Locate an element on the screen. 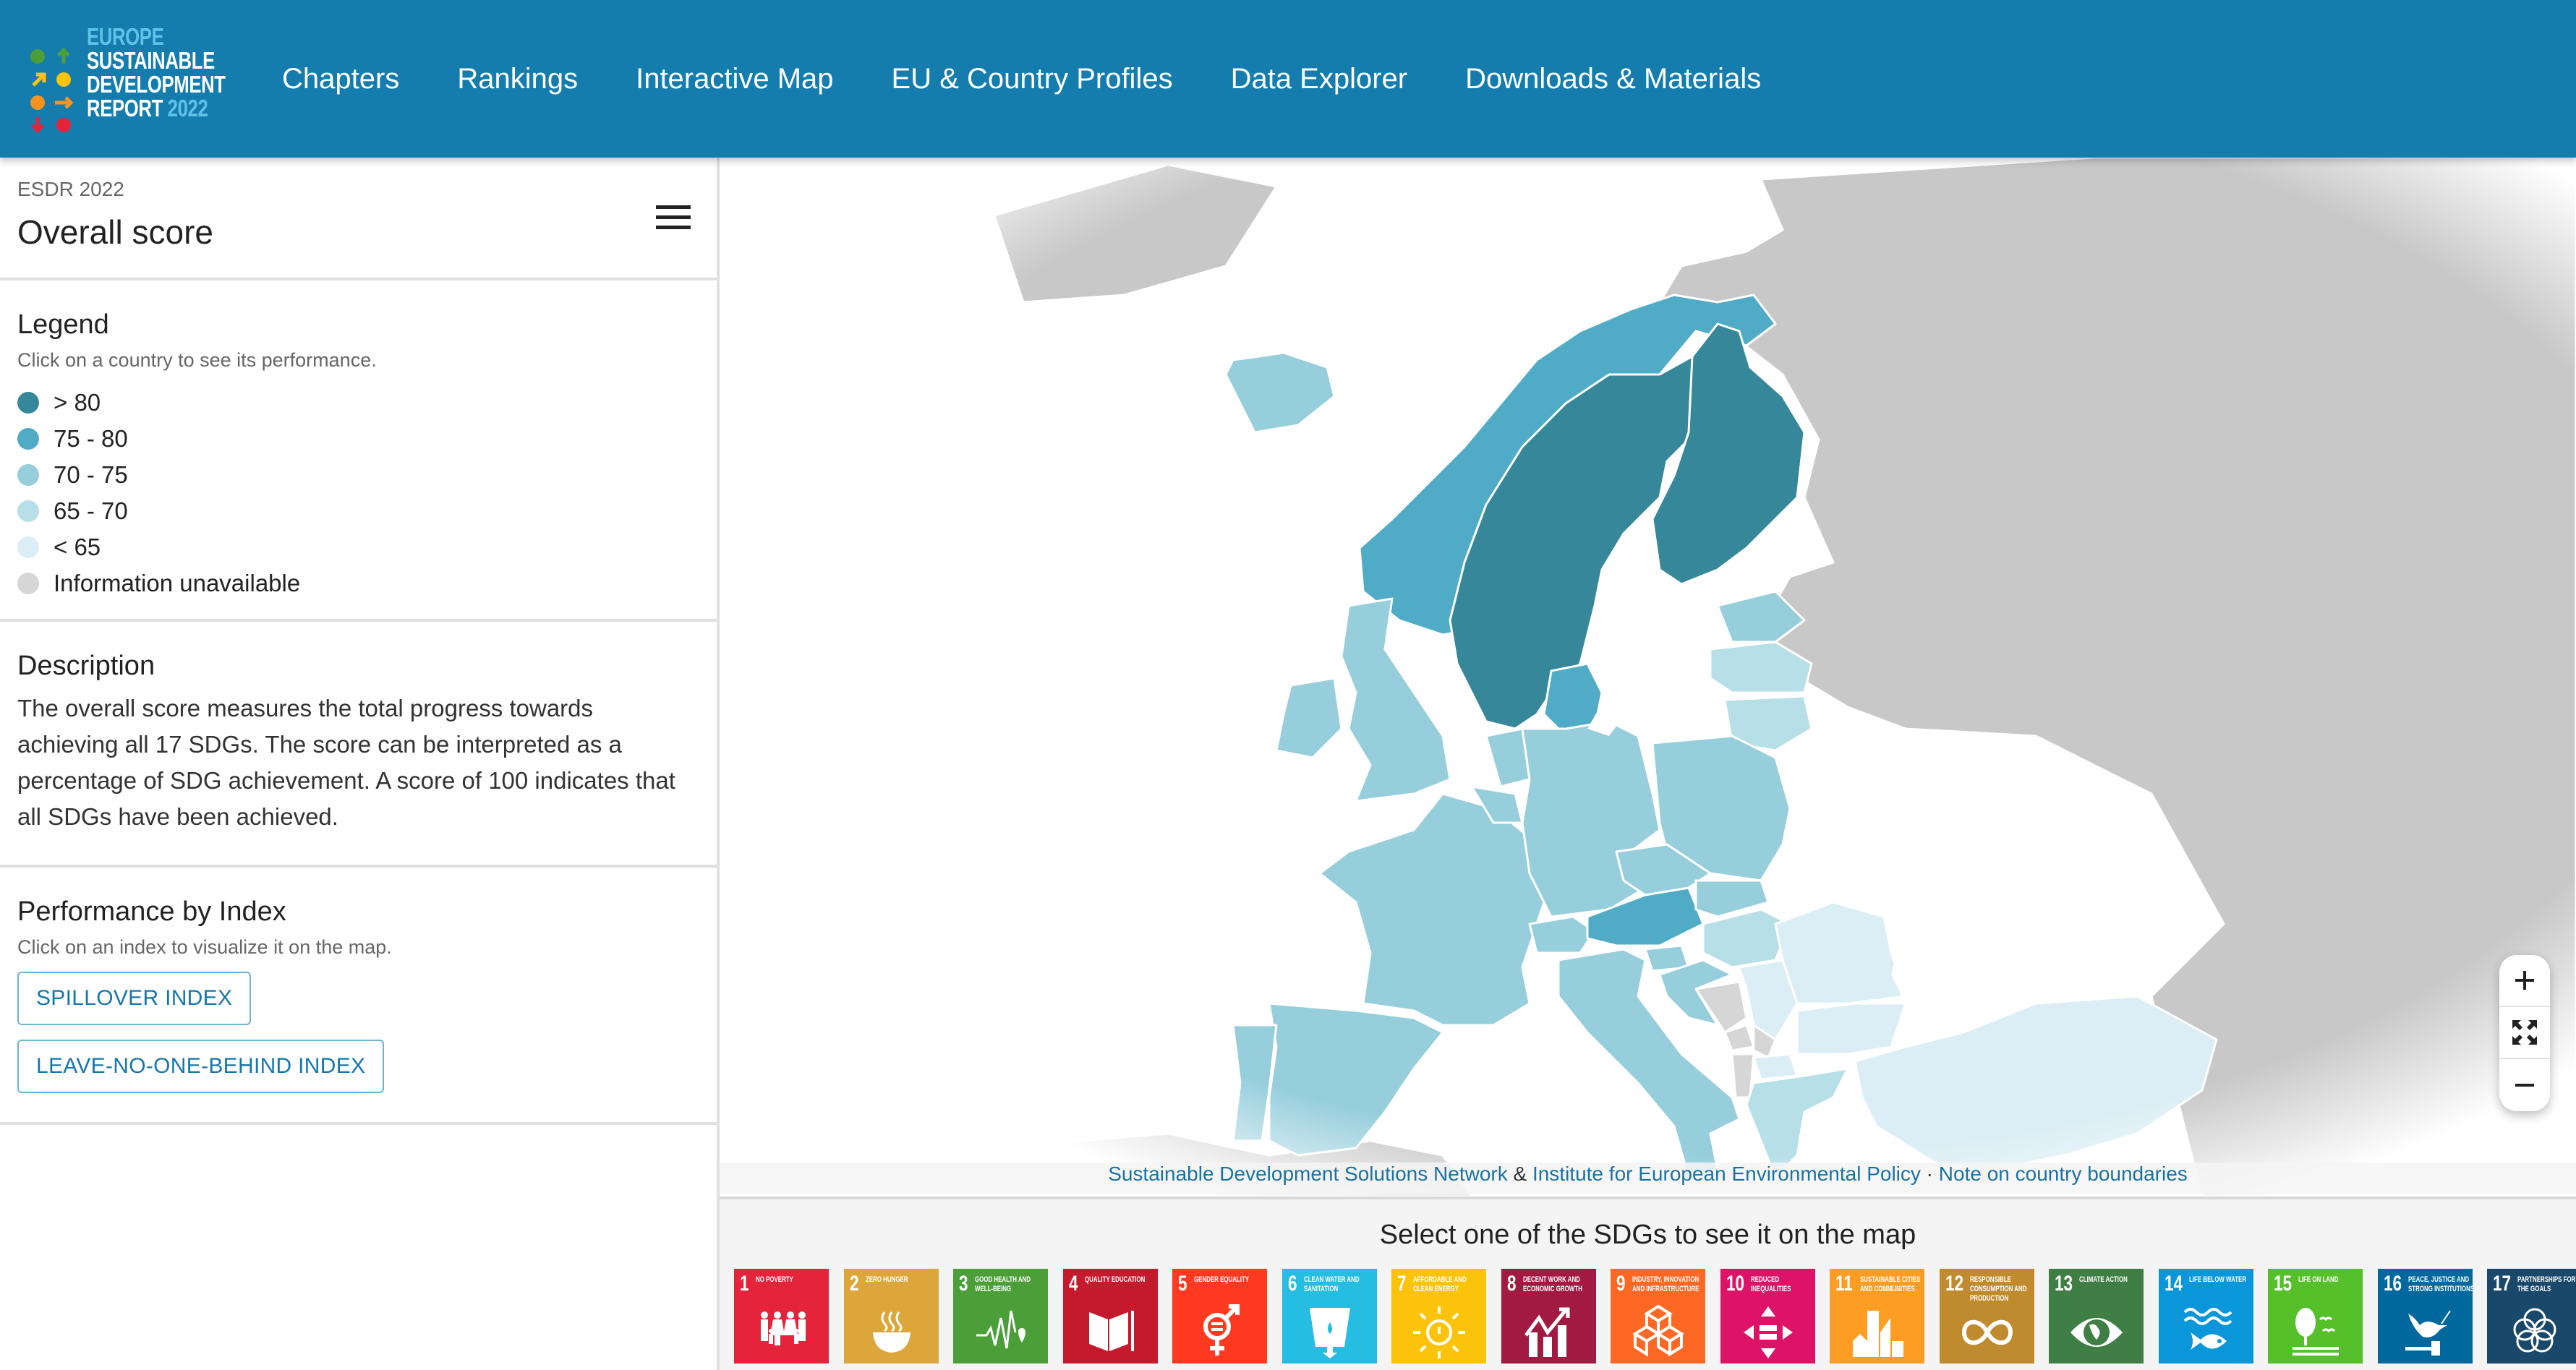  sdg-number: 14 is located at coordinates (2173, 1284).